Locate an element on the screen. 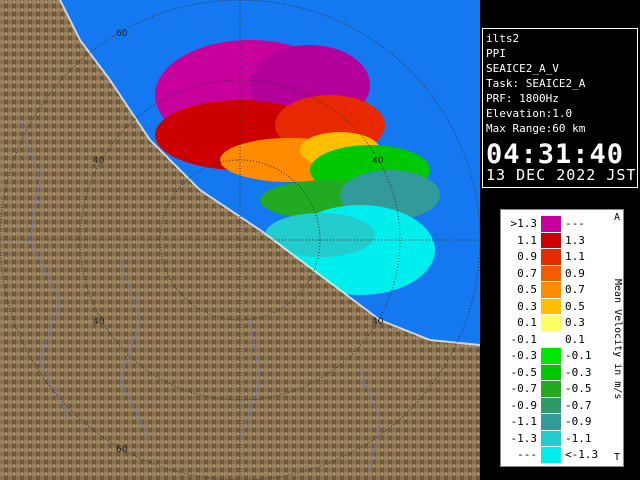 The width and height of the screenshot is (640, 480). legend-row-upper: -0.9 is located at coordinates (578, 421).